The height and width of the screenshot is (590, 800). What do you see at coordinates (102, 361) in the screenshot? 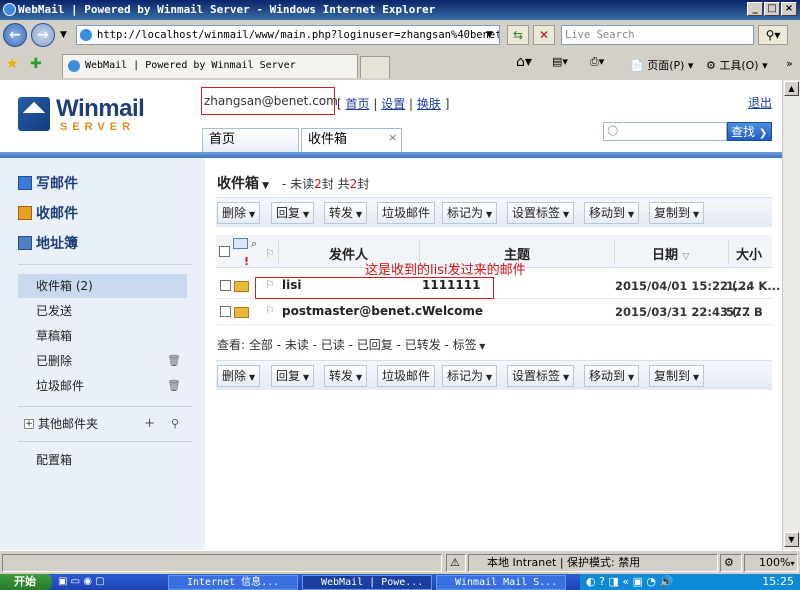
I see `sidebar-item-deleted: 已删除 🗑` at bounding box center [102, 361].